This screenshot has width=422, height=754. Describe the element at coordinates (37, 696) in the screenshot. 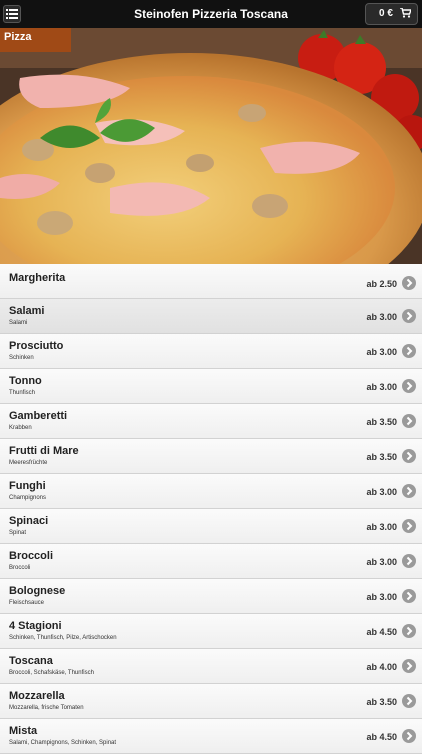

I see `item-name: Mozzarella` at that location.